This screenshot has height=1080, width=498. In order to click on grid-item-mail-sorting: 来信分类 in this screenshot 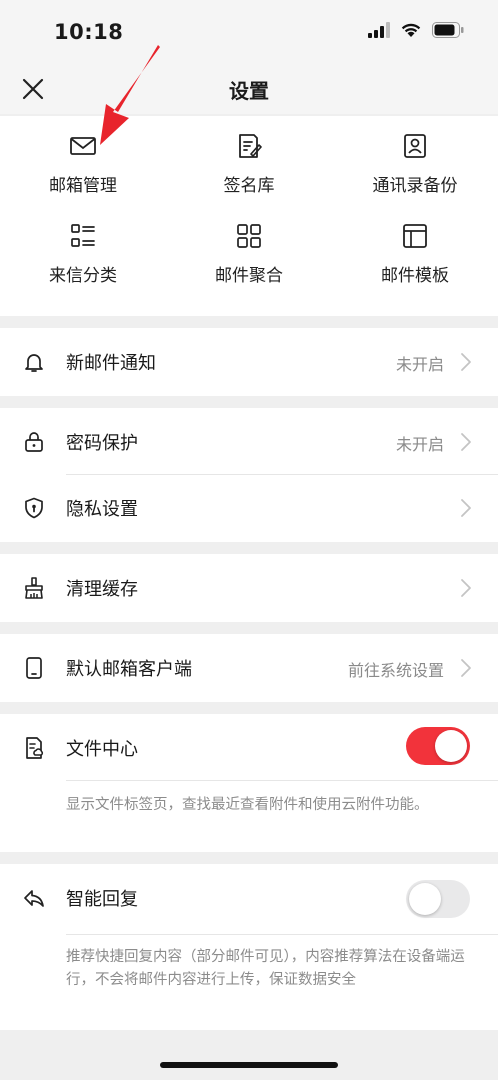, I will do `click(83, 251)`.